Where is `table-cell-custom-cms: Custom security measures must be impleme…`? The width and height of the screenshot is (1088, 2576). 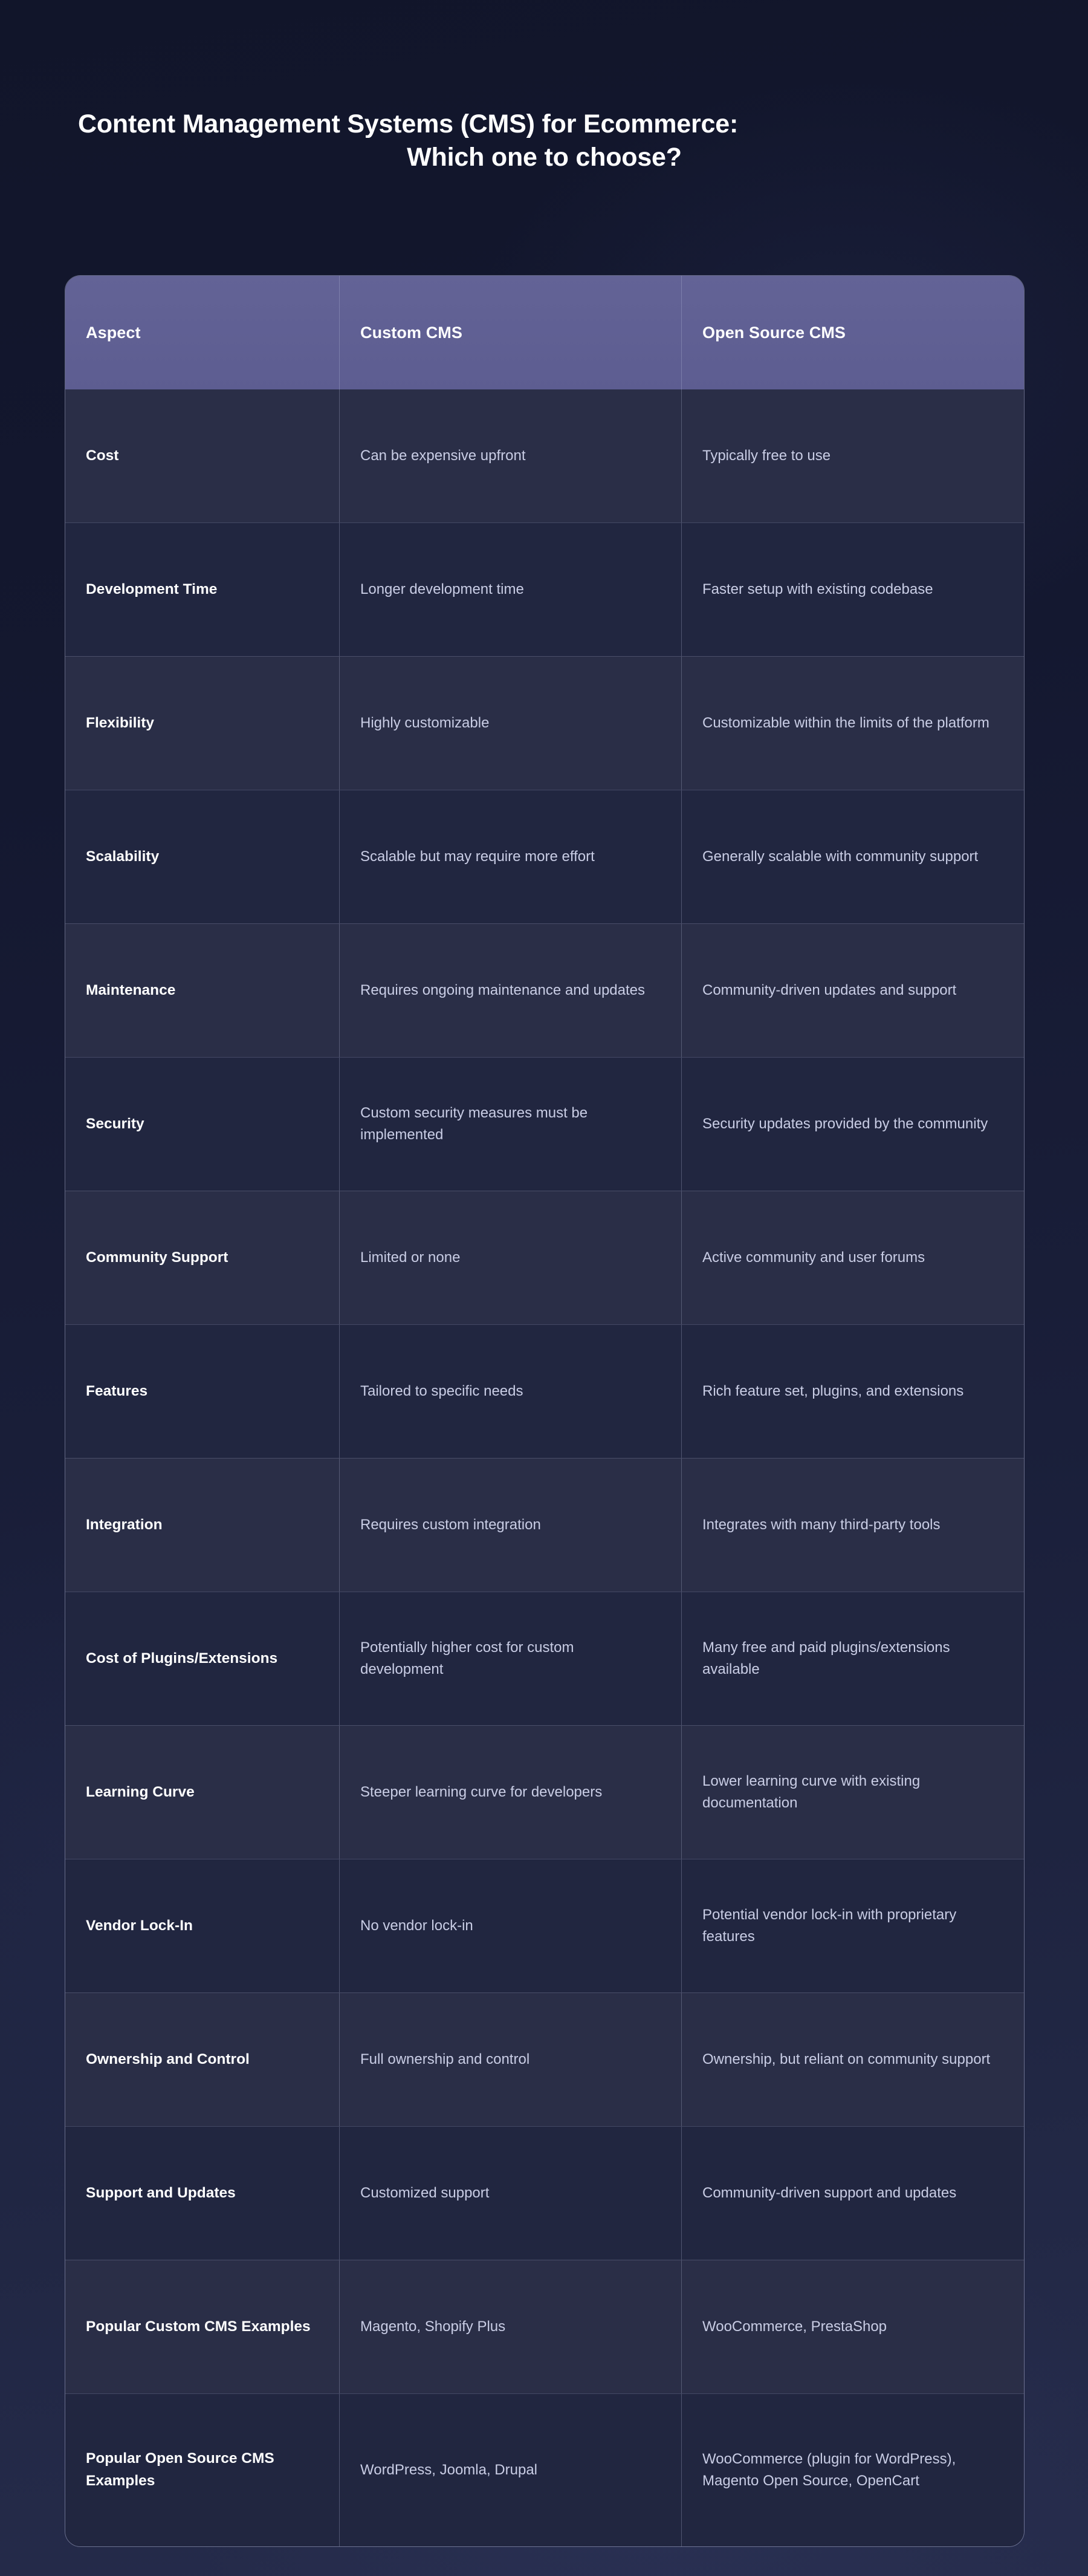
table-cell-custom-cms: Custom security measures must be impleme… is located at coordinates (510, 1124).